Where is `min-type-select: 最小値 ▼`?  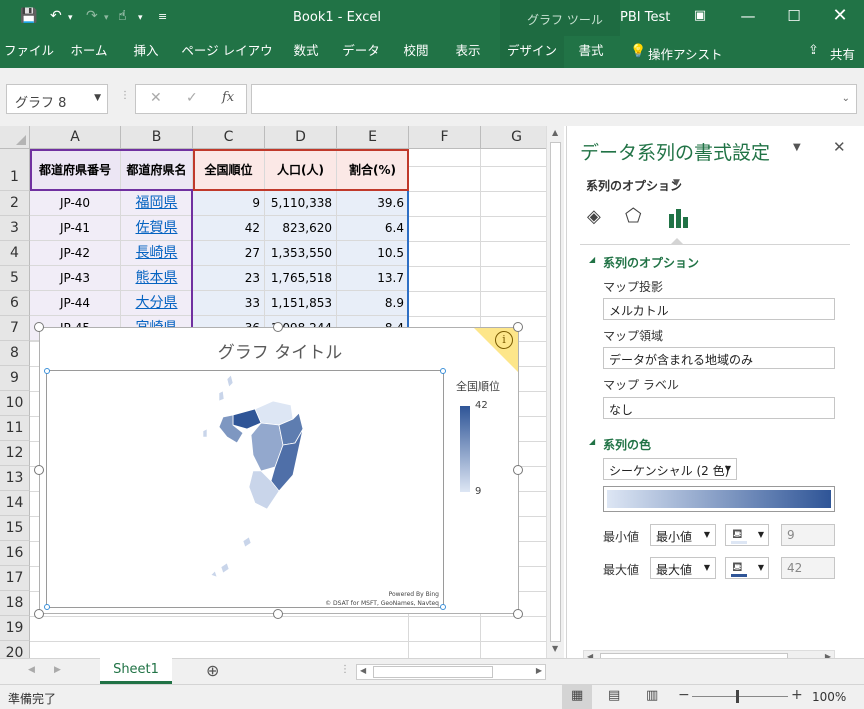
min-type-select: 最小値 ▼ is located at coordinates (683, 535).